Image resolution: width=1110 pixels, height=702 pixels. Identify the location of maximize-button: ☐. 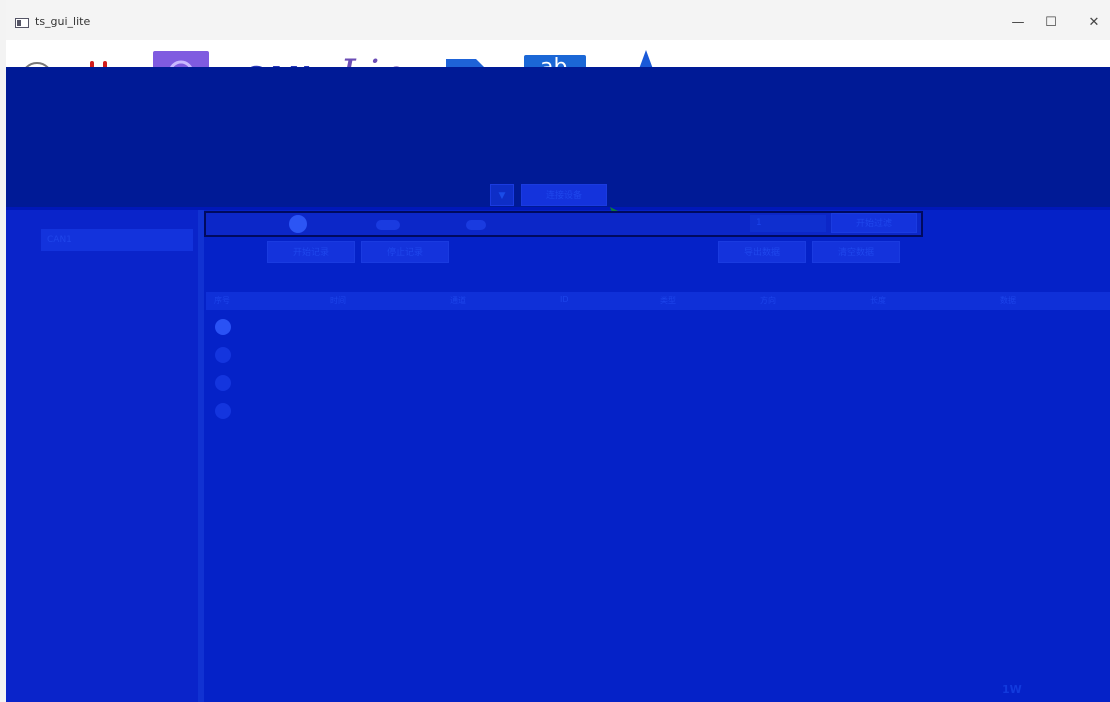
(1051, 23).